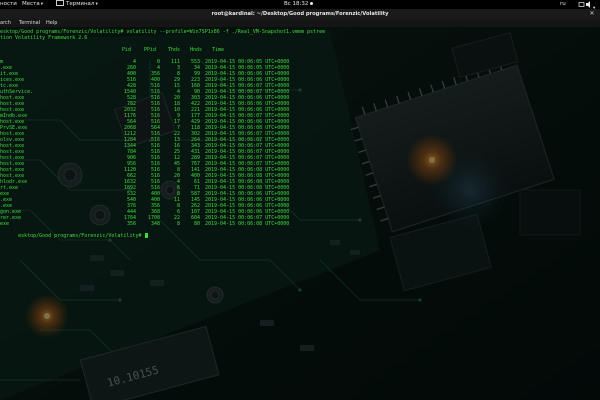  Describe the element at coordinates (218, 50) in the screenshot. I see `col-header-time: Time` at that location.